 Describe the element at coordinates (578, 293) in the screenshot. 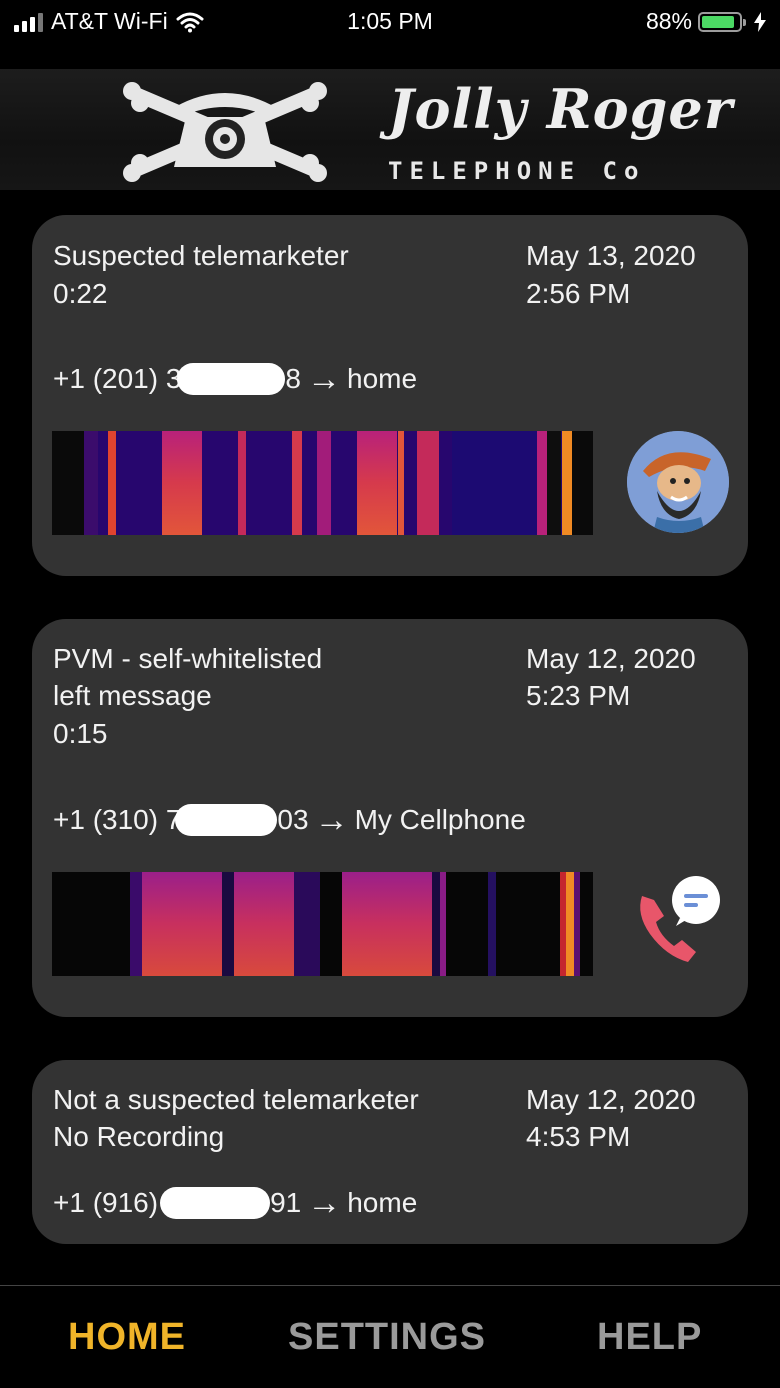

I see `call-time: 2:56 PM` at that location.